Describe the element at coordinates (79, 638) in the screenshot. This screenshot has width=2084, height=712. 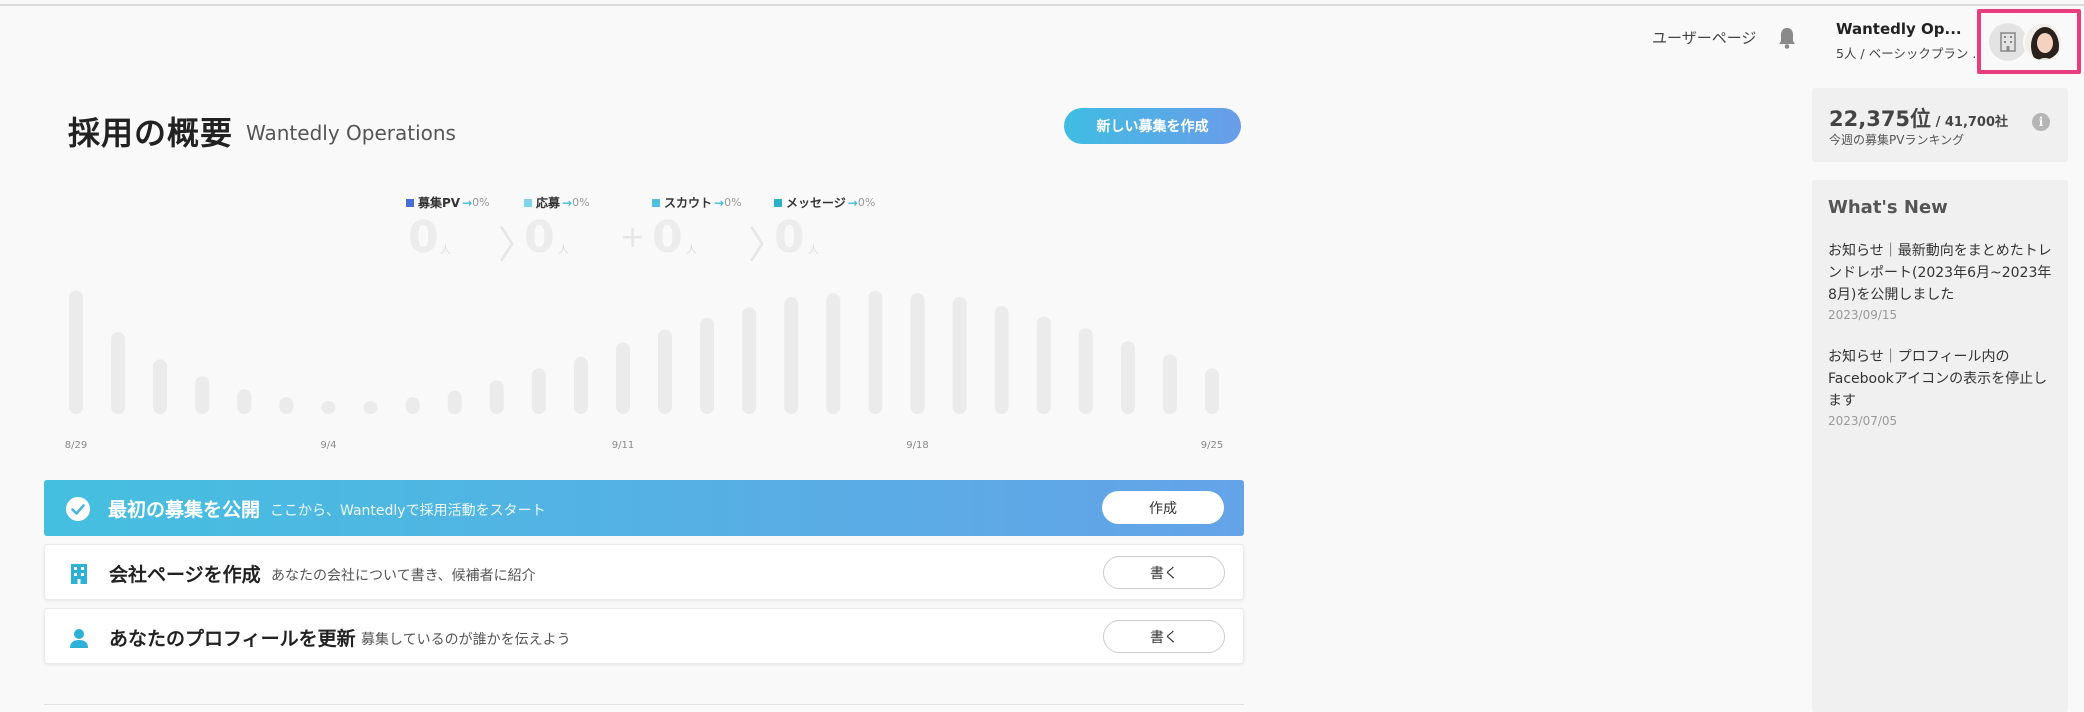
I see `person-icon` at that location.